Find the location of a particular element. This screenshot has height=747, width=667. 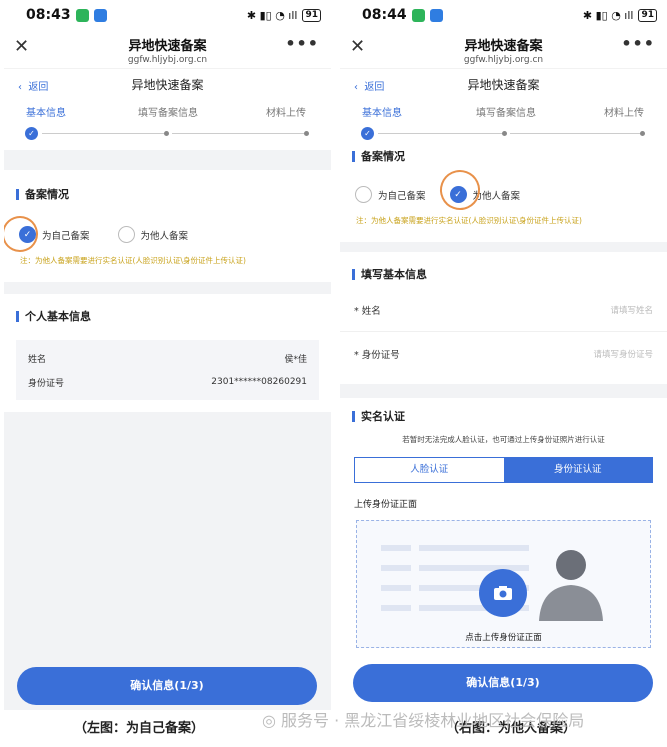

basic-info-form: 填写基本信息 * 姓名 请填写姓名 * 身份证号 请填写身份证号 is located at coordinates (503, 314).